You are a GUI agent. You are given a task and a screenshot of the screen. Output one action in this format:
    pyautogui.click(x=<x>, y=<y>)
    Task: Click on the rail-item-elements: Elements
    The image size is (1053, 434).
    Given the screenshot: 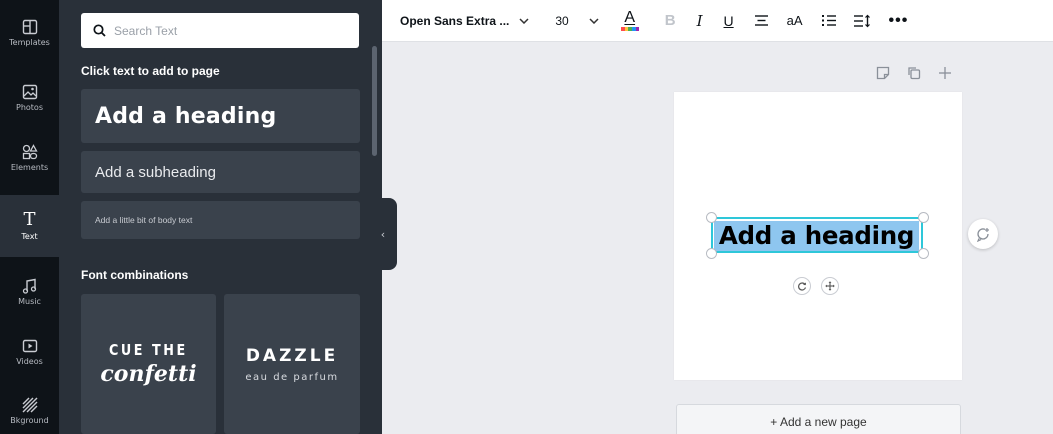 What is the action you would take?
    pyautogui.click(x=29, y=158)
    